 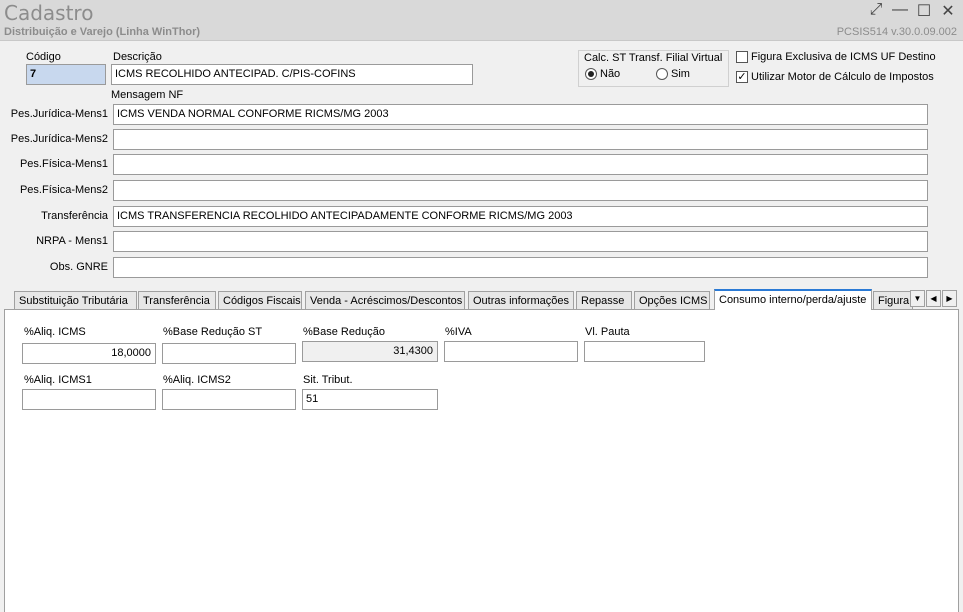 I want to click on descricao-label: Descrição, so click(x=137, y=57).